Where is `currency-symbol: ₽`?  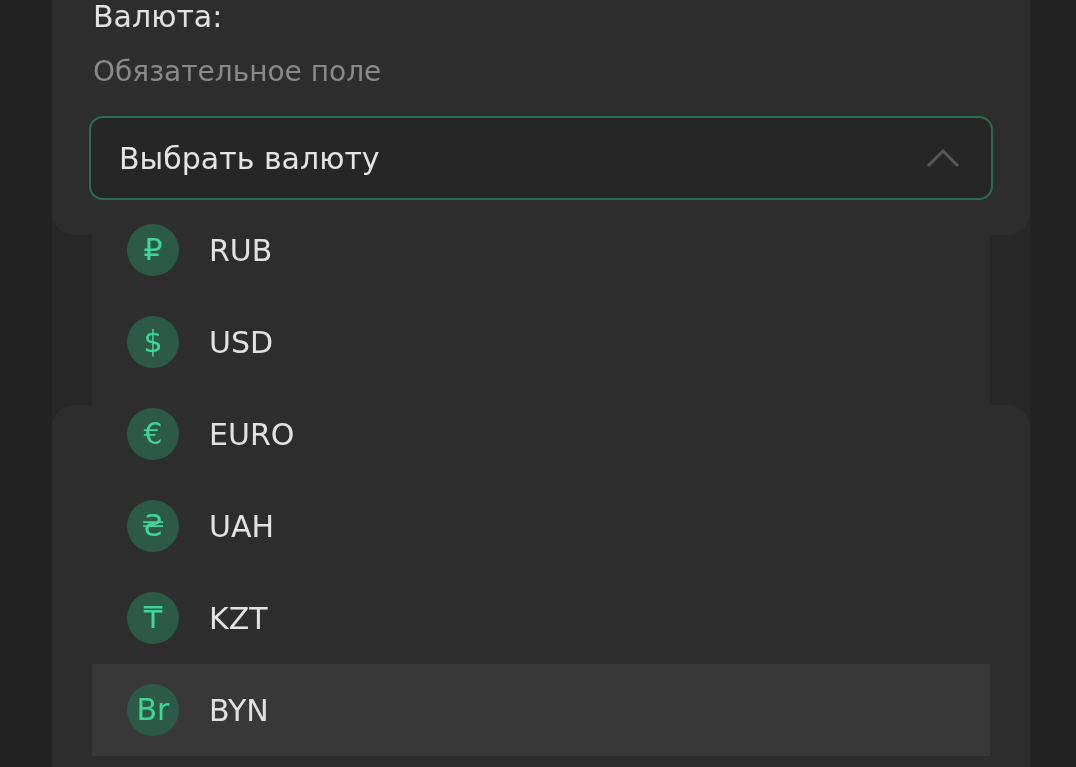
currency-symbol: ₽ is located at coordinates (153, 250).